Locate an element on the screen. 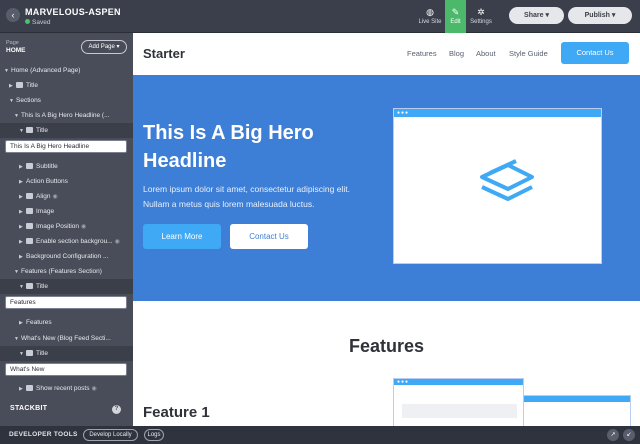 The height and width of the screenshot is (444, 640). back-icon: ‹ is located at coordinates (13, 15).